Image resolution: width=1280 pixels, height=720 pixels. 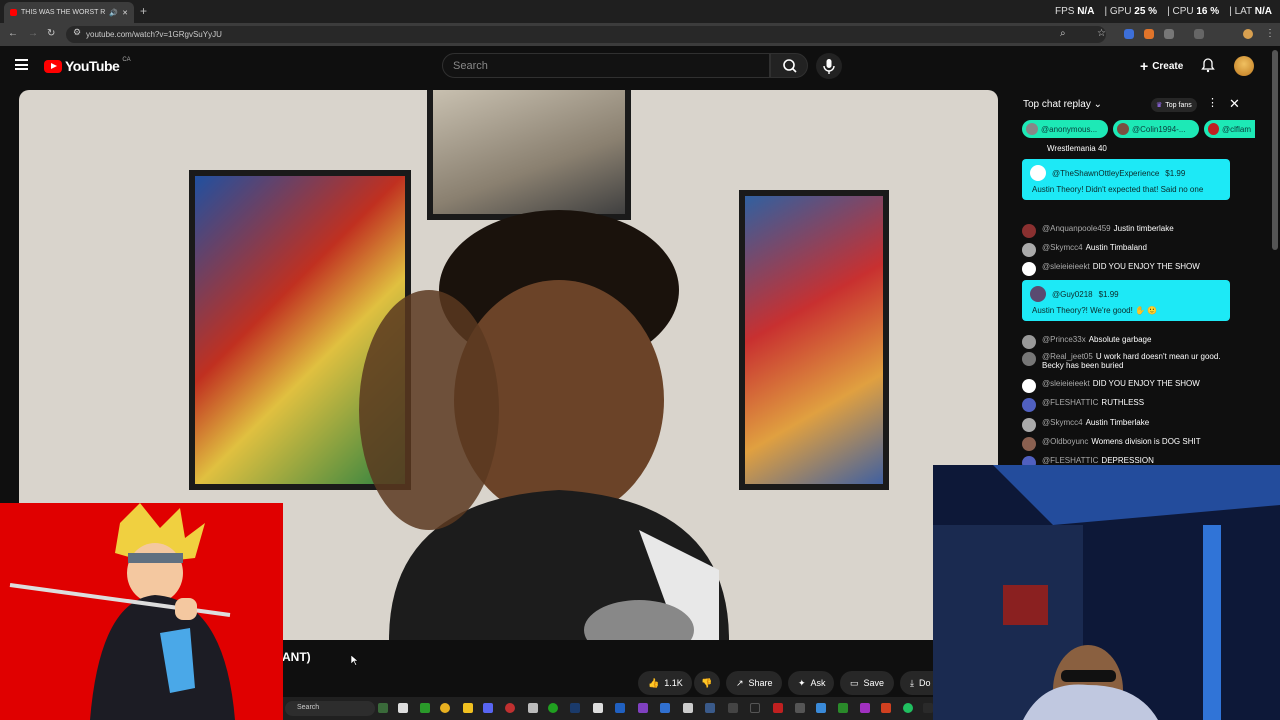 What do you see at coordinates (553, 708) in the screenshot?
I see `xbox-icon` at bounding box center [553, 708].